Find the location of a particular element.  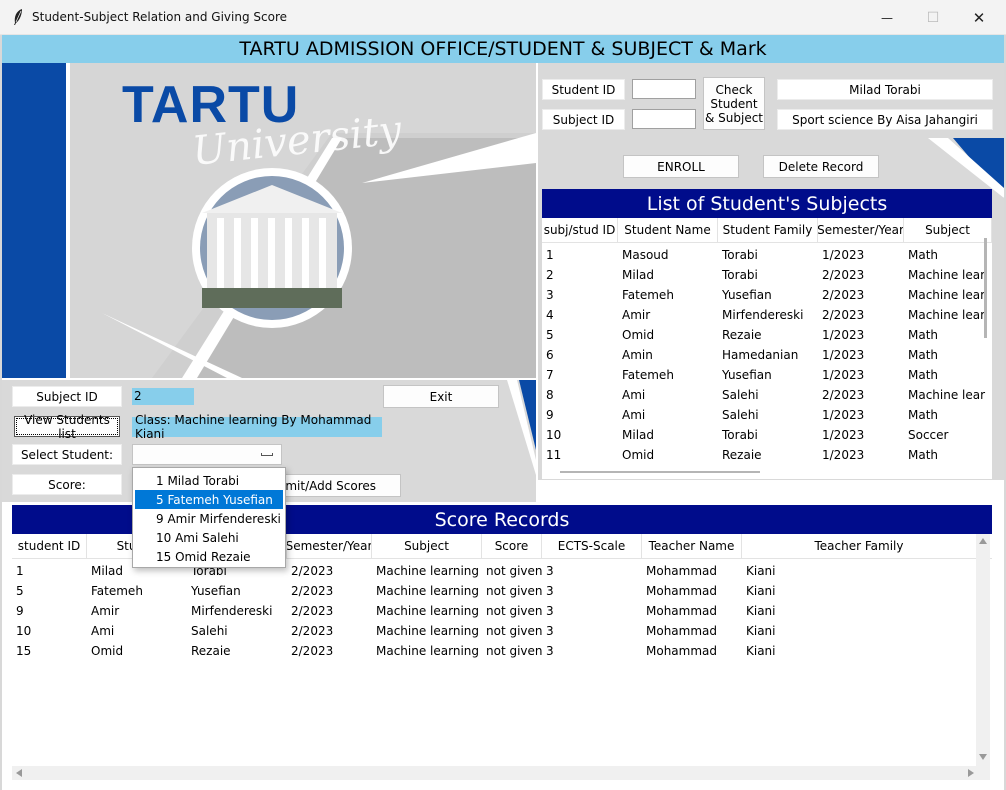

subject-id-input is located at coordinates (664, 119).